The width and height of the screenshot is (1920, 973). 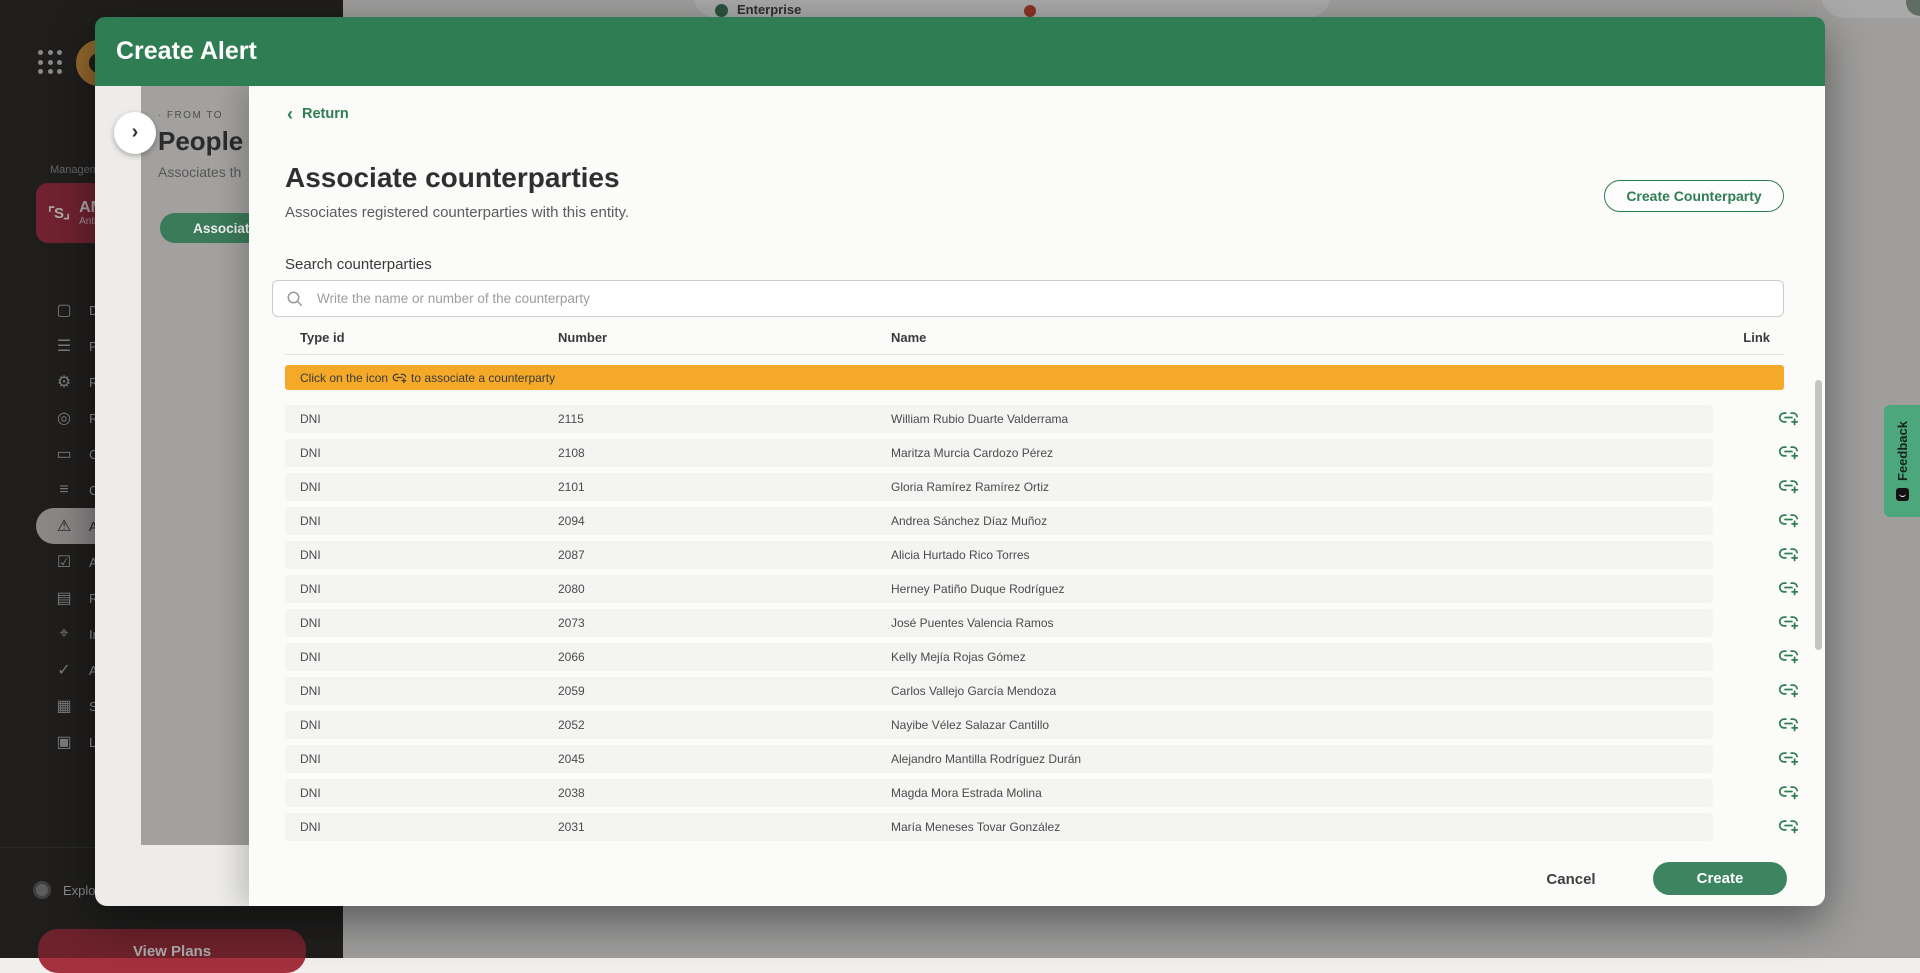 What do you see at coordinates (1045, 298) in the screenshot?
I see `search-input` at bounding box center [1045, 298].